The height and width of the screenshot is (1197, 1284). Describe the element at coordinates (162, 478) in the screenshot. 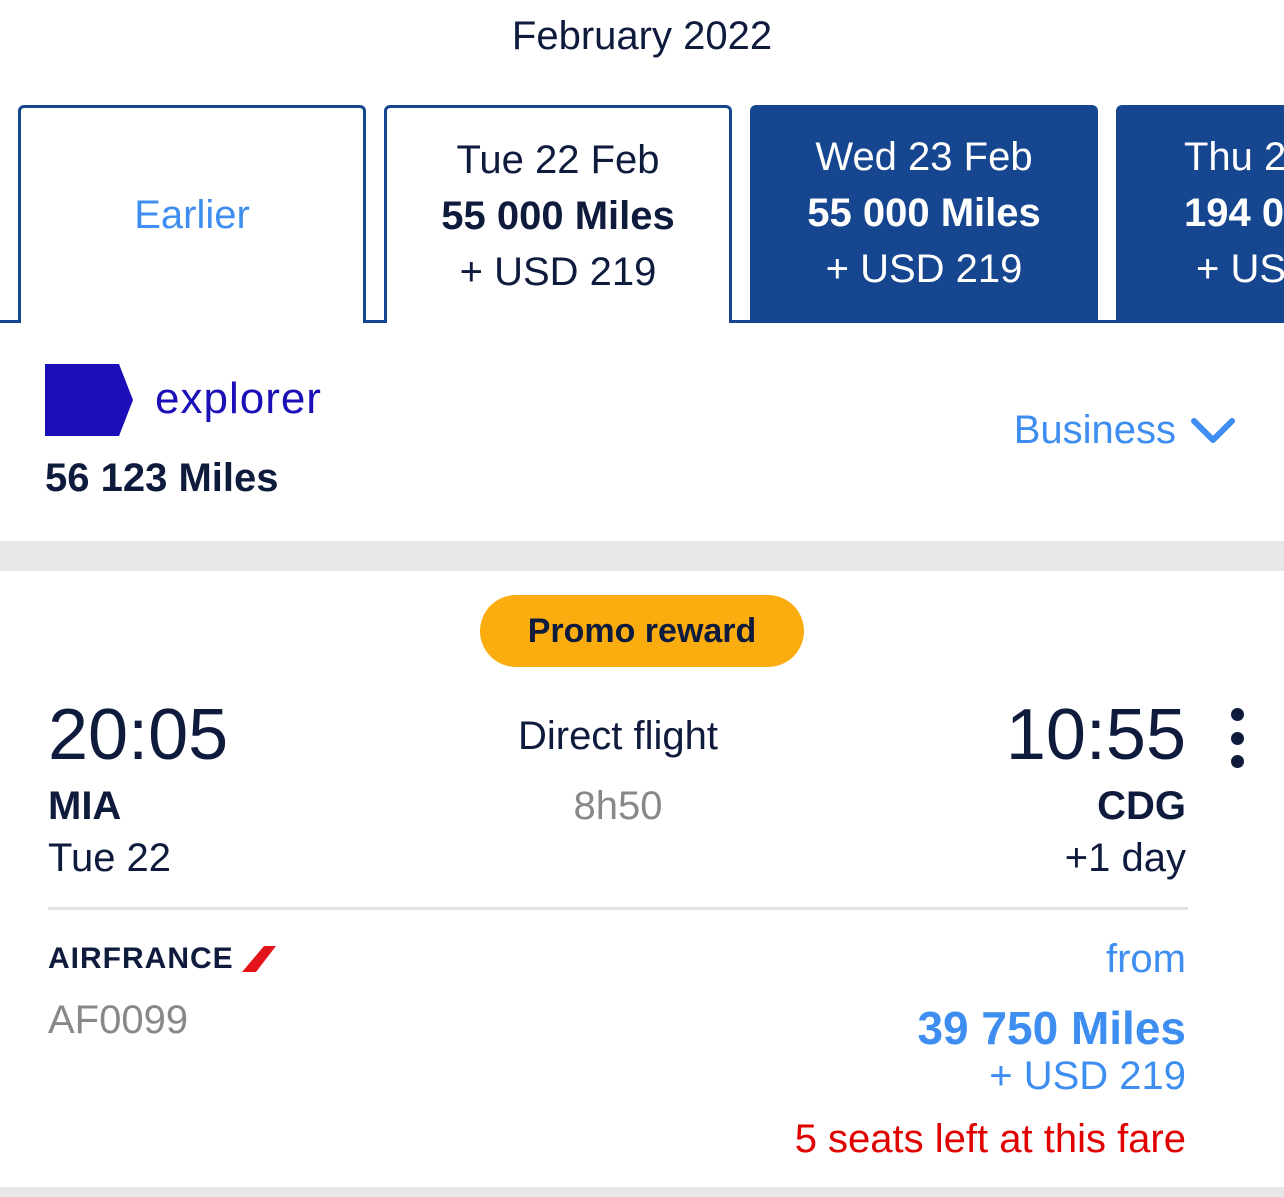

I see `miles-balance: 56 123 Miles` at that location.